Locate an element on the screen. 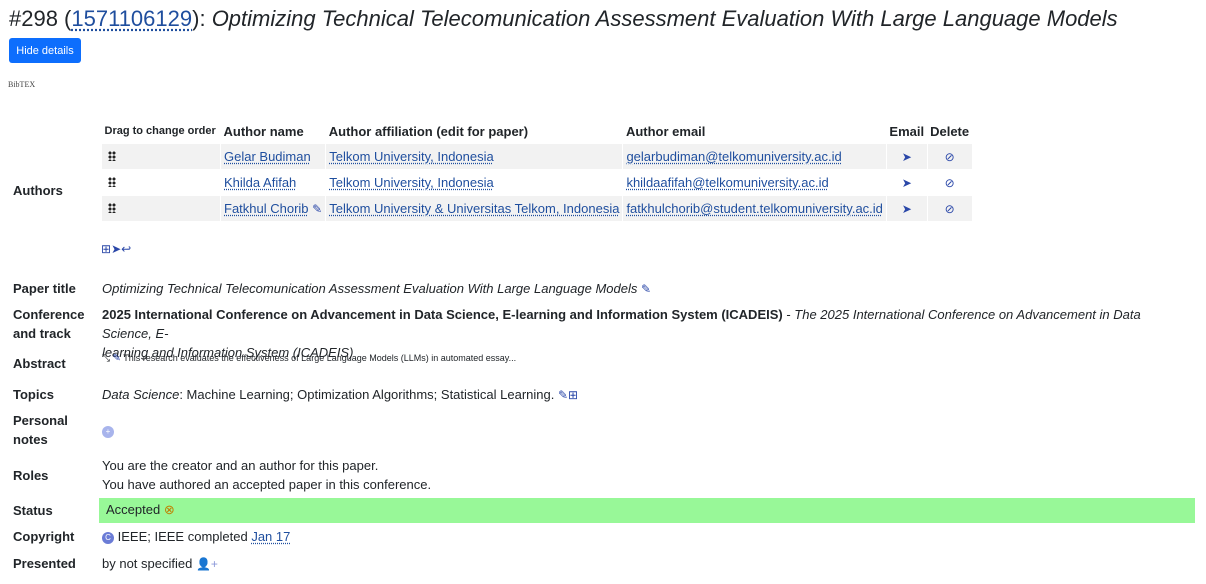 This screenshot has height=584, width=1206. status-value: Accepted ⊗ is located at coordinates (140, 510).